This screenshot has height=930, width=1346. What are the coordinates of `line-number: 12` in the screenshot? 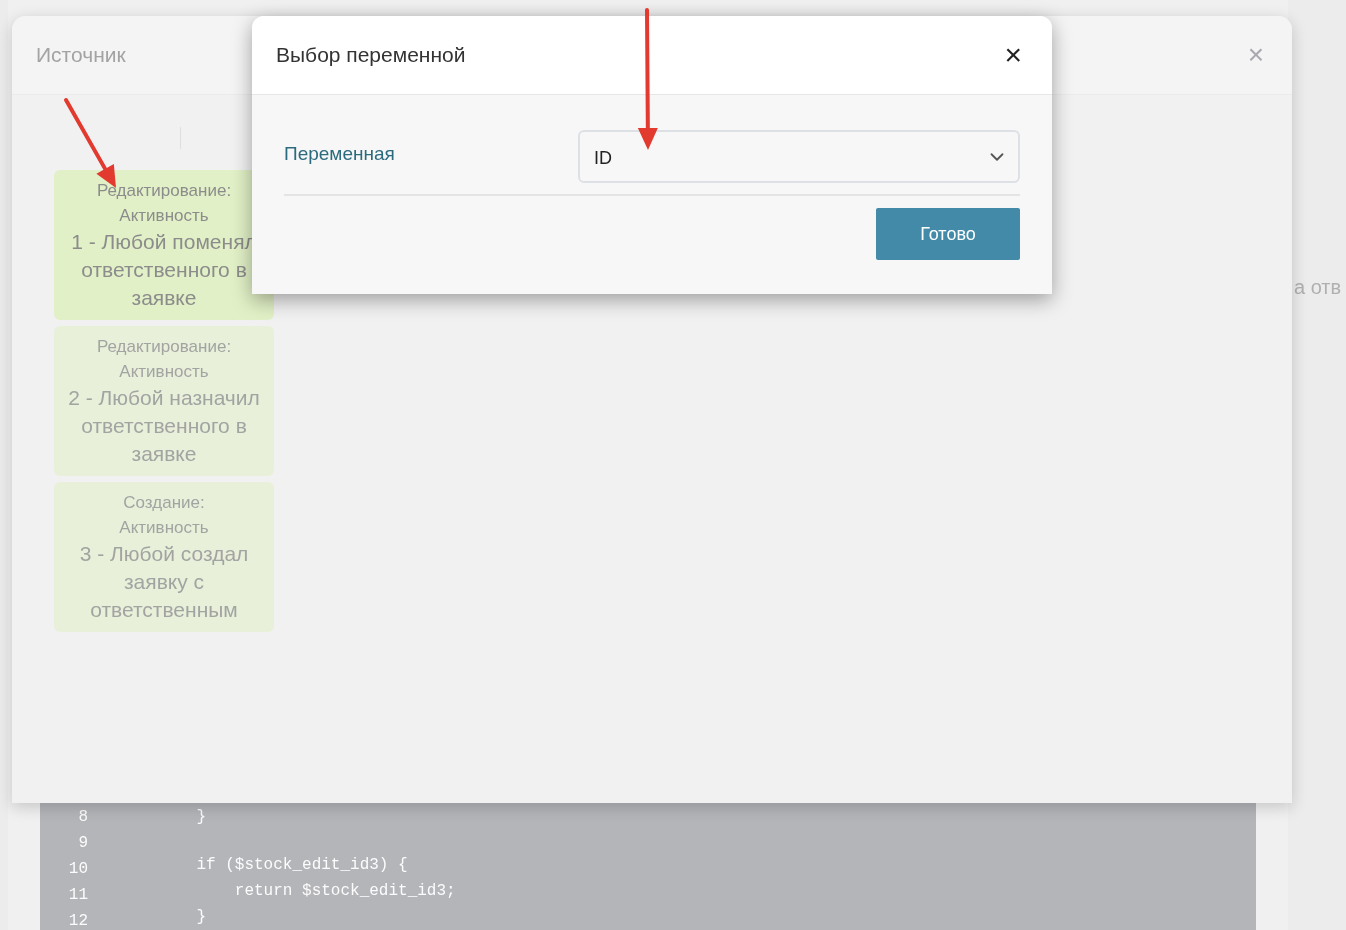 It's located at (78, 920).